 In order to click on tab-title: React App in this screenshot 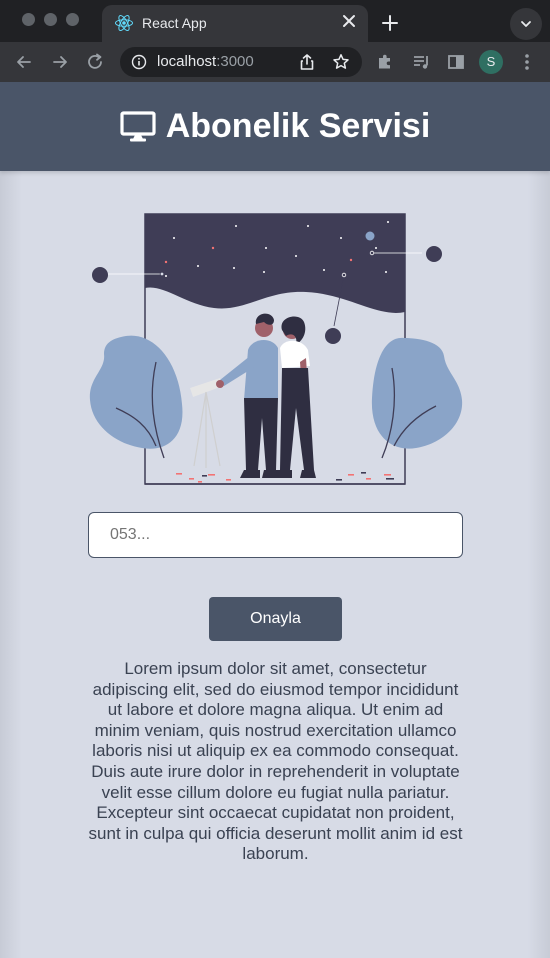, I will do `click(174, 23)`.